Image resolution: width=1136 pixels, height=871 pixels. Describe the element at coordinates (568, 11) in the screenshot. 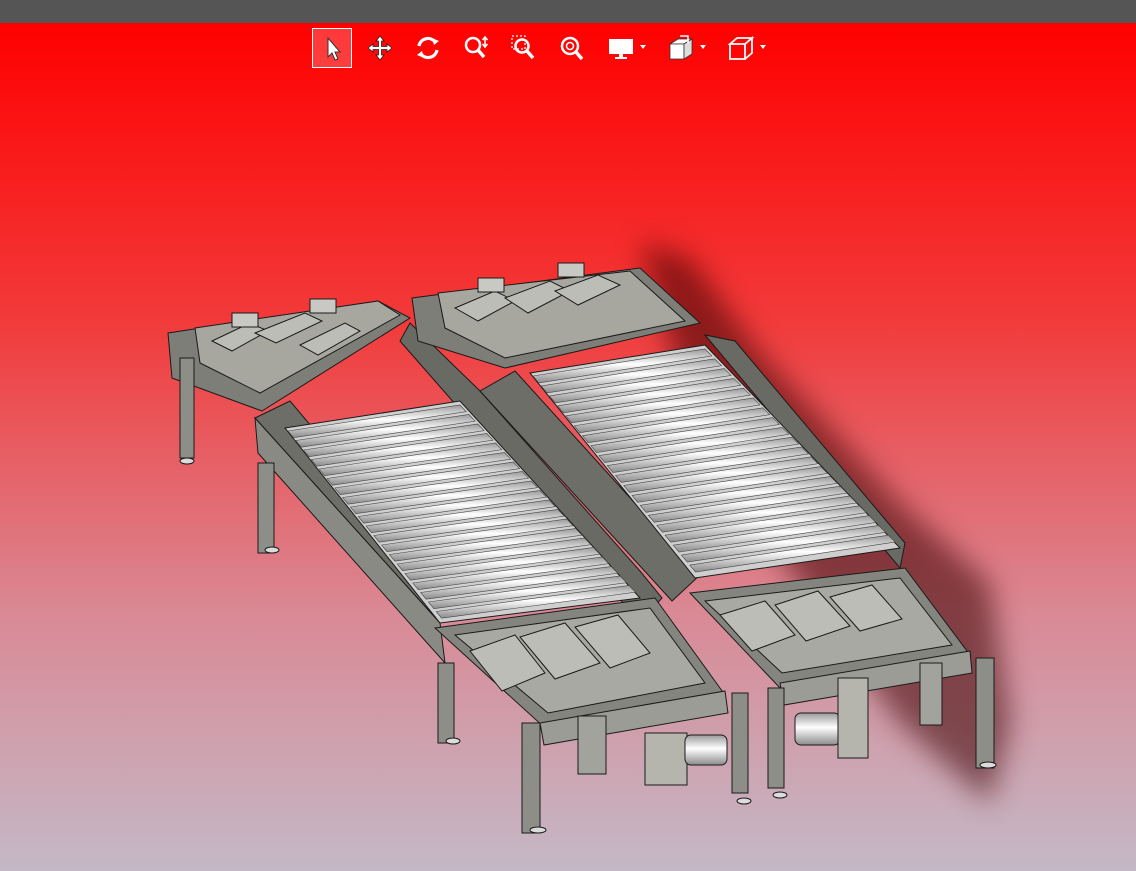

I see `title-bar` at that location.